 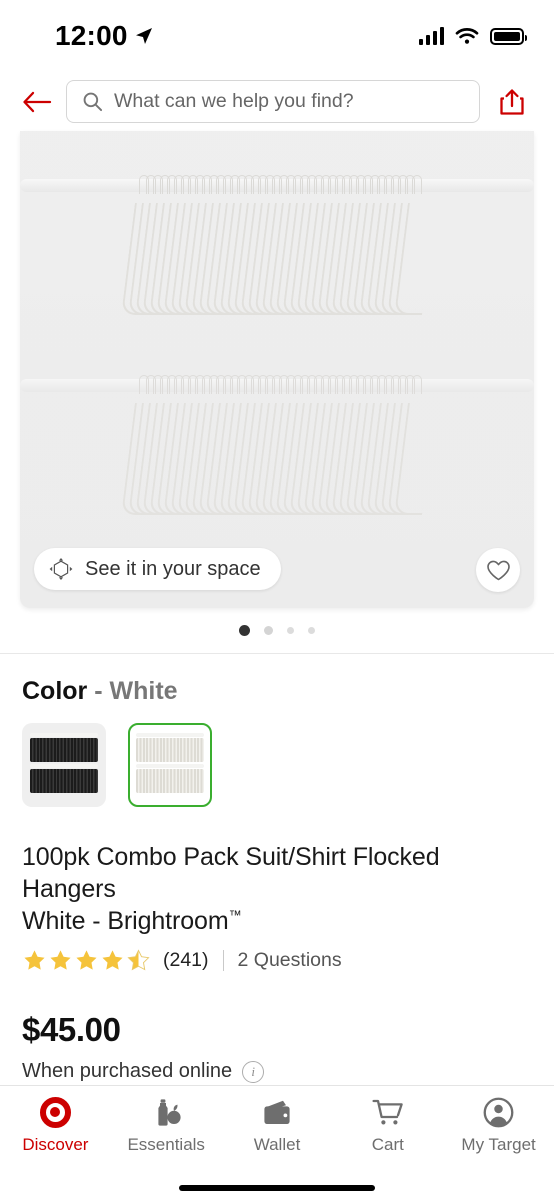 I want to click on wallet-icon, so click(x=277, y=1112).